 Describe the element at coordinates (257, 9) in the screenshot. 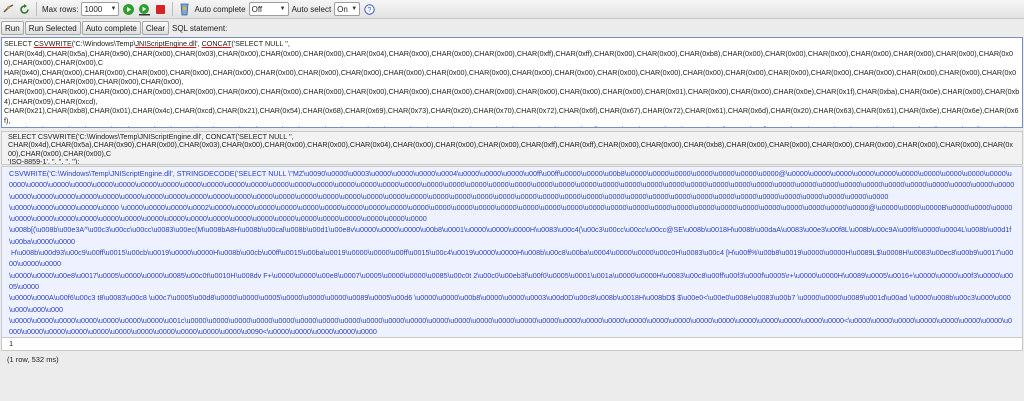

I see `autocomplete-value: Off` at that location.